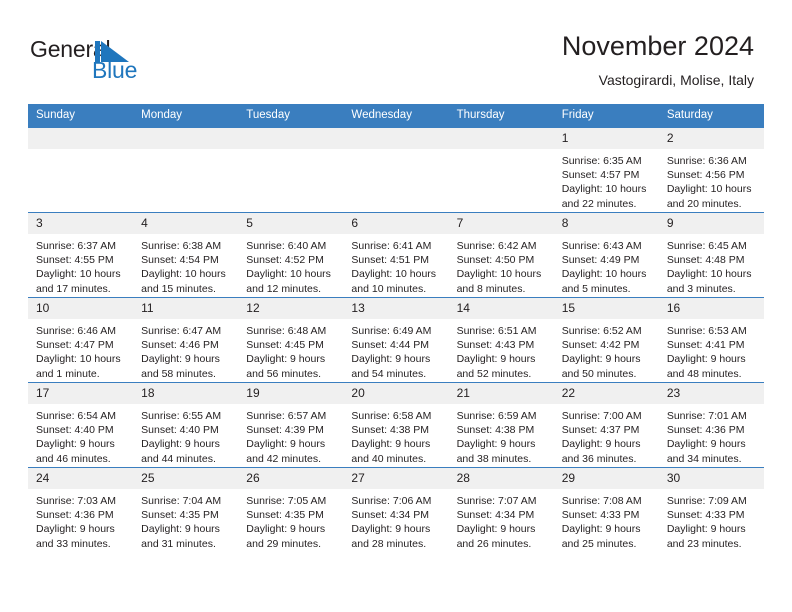 This screenshot has height=612, width=792. I want to click on sunset-text: Sunset: 4:51 PM, so click(390, 260).